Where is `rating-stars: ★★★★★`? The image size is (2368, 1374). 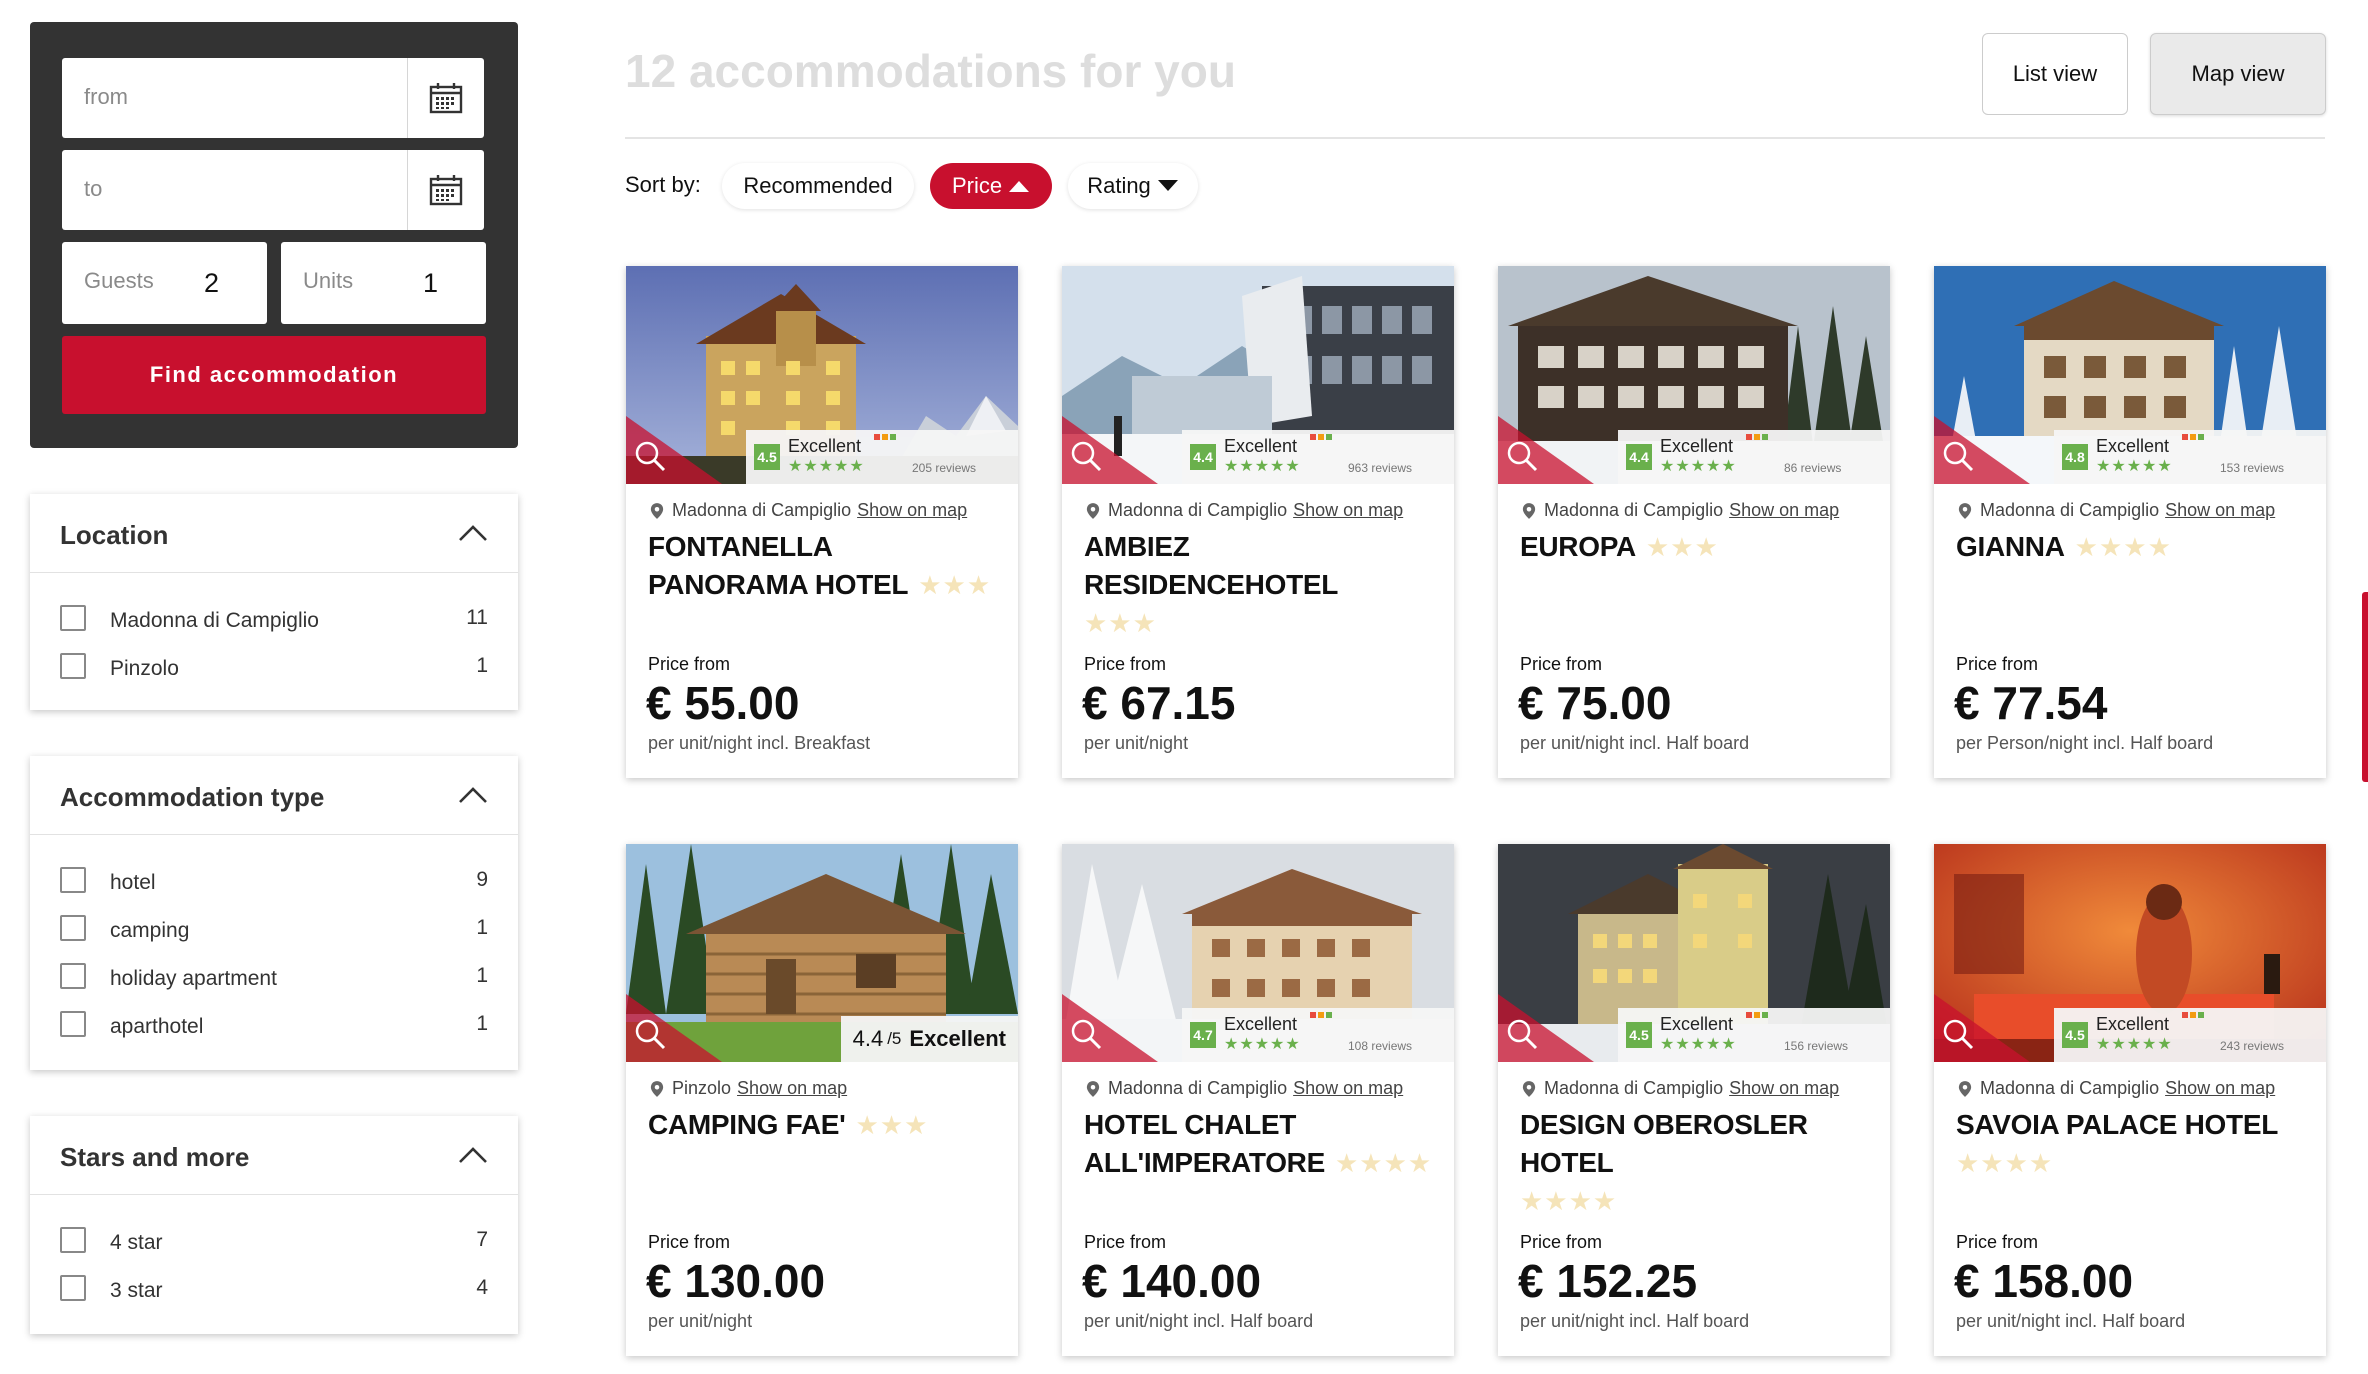 rating-stars: ★★★★★ is located at coordinates (826, 466).